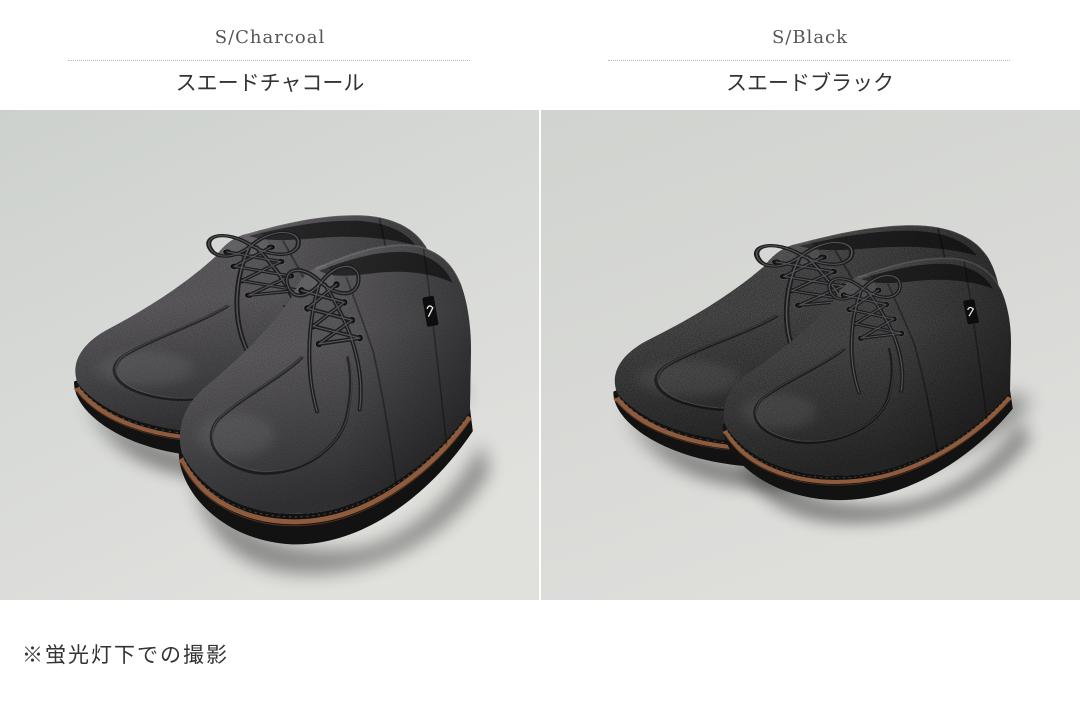  What do you see at coordinates (810, 83) in the screenshot?
I see `variant-name-label: スエードブラック` at bounding box center [810, 83].